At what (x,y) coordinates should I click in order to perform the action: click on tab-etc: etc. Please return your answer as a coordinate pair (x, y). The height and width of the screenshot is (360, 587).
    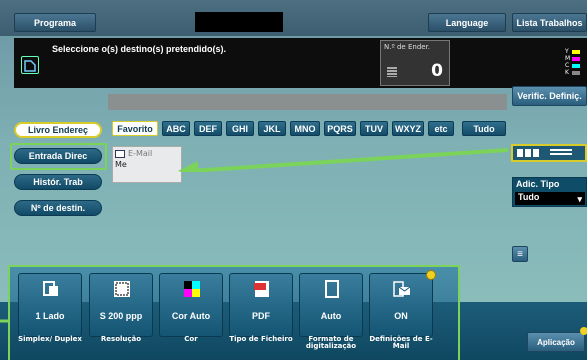
    Looking at the image, I should click on (441, 128).